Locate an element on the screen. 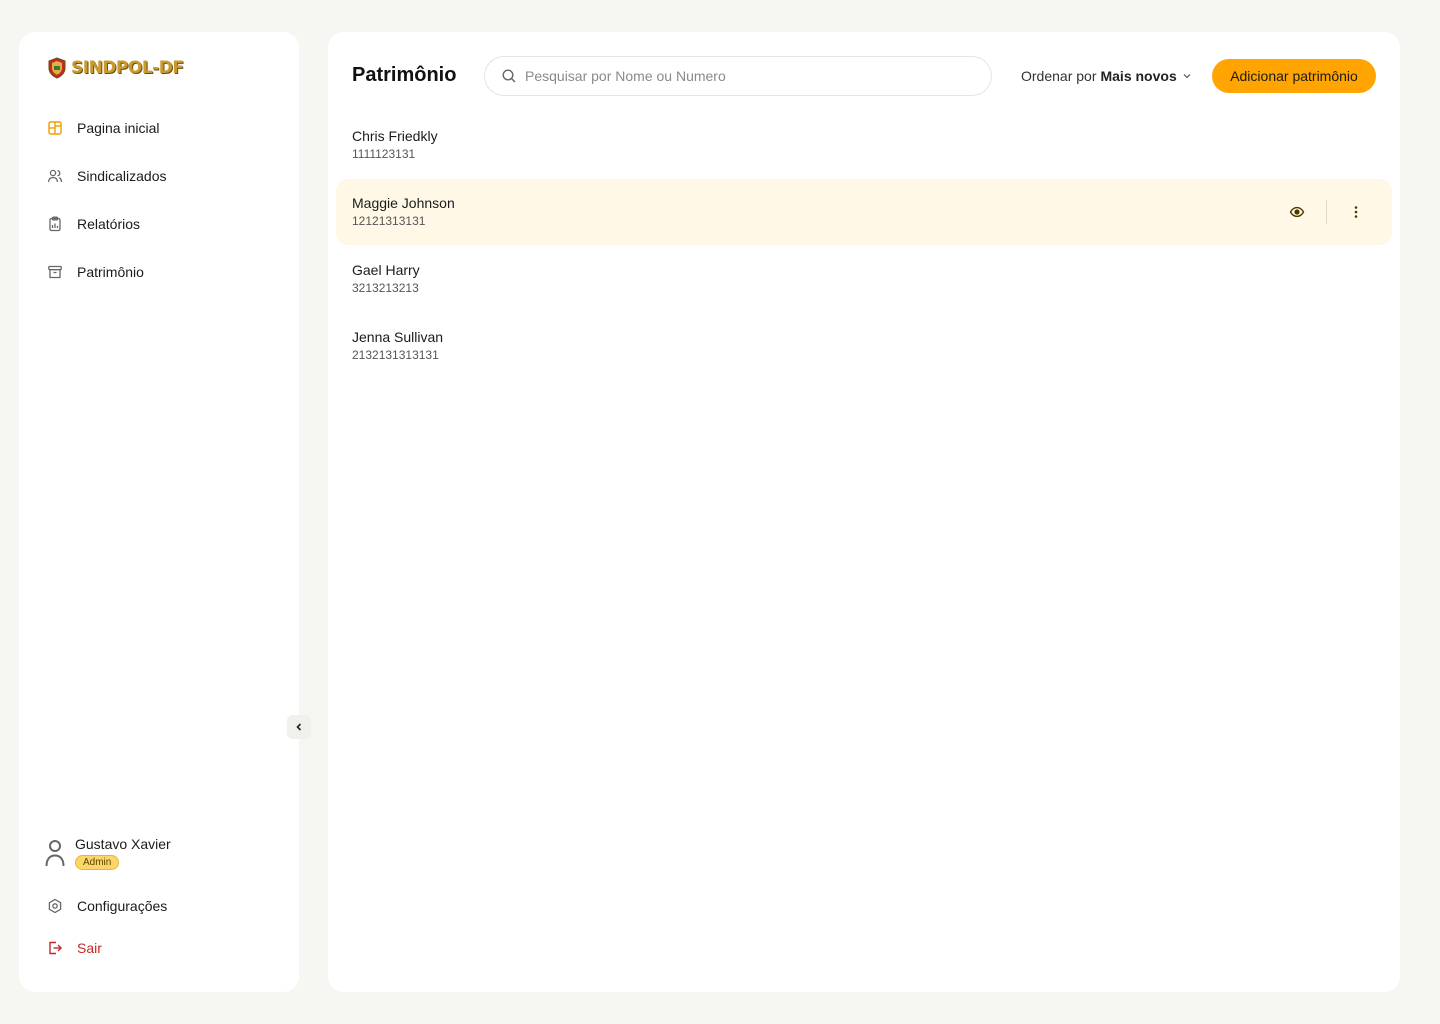 This screenshot has height=1024, width=1440. sidebar-item-label: Pagina inicial is located at coordinates (118, 128).